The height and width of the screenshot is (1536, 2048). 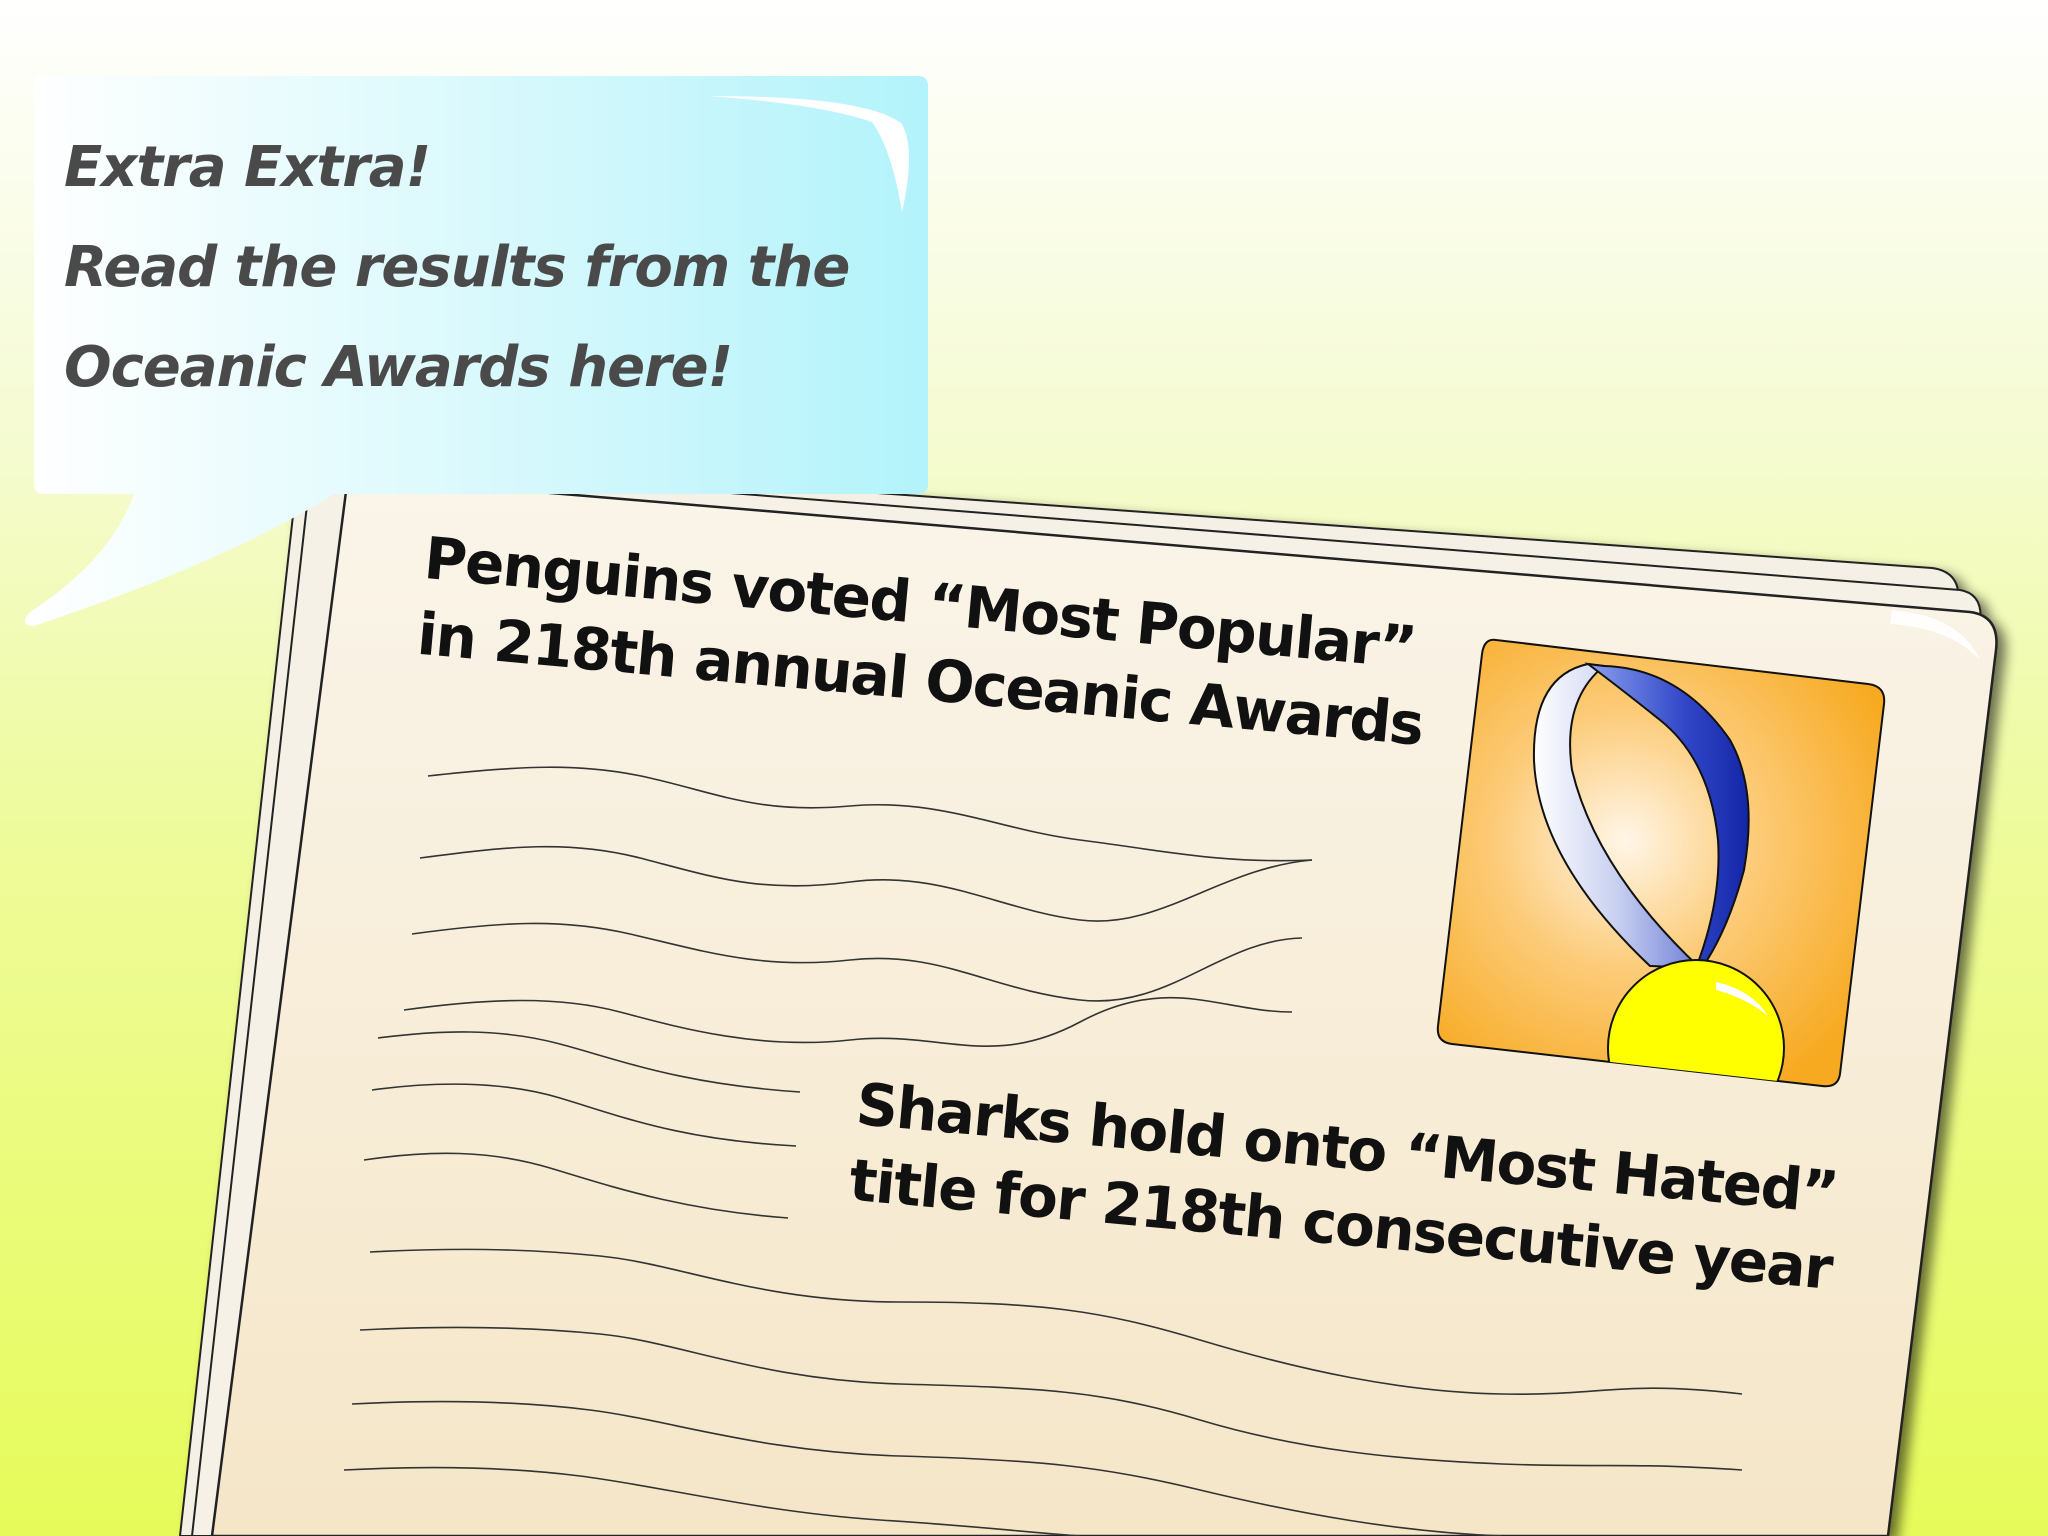 What do you see at coordinates (247, 167) in the screenshot?
I see `bubble-line-1: Extra Extra!` at bounding box center [247, 167].